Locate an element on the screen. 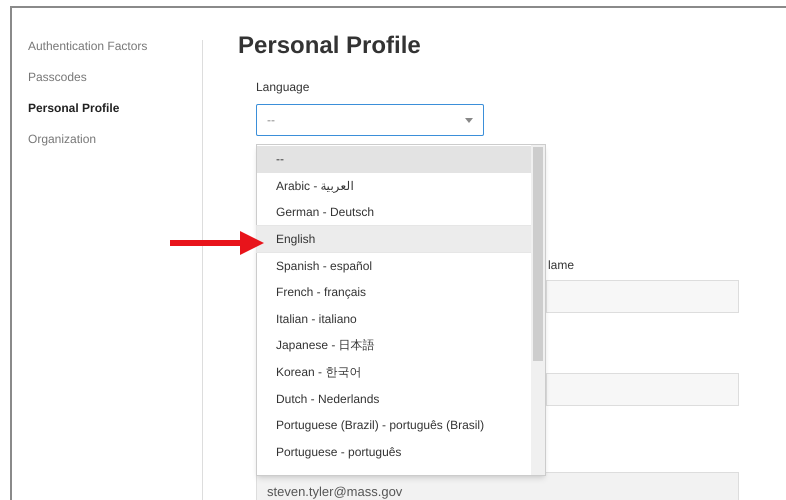  dropdown-option: Portuguese - português is located at coordinates (394, 452).